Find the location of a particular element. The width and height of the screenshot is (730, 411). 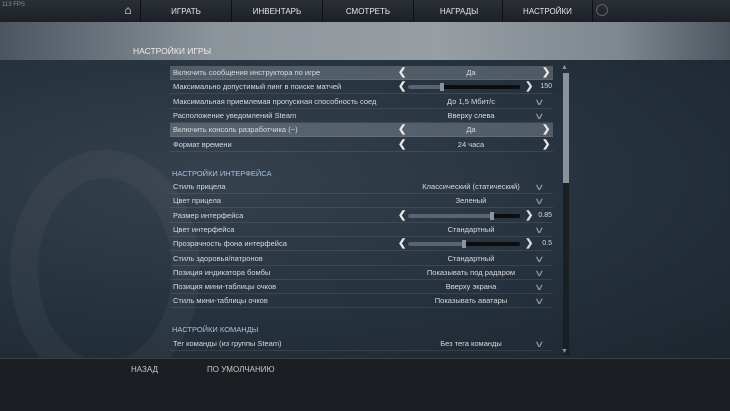

scrollbar-thumb is located at coordinates (566, 128).